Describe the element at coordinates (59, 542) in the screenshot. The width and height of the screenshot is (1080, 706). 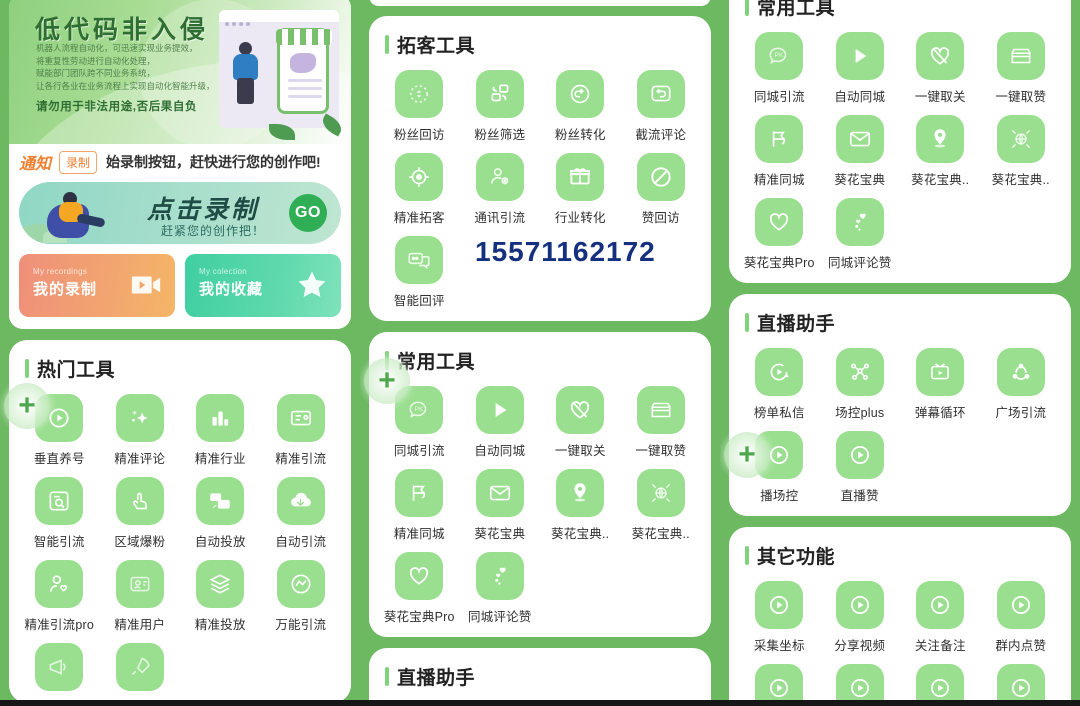
I see `tile-label: 智能引流` at that location.